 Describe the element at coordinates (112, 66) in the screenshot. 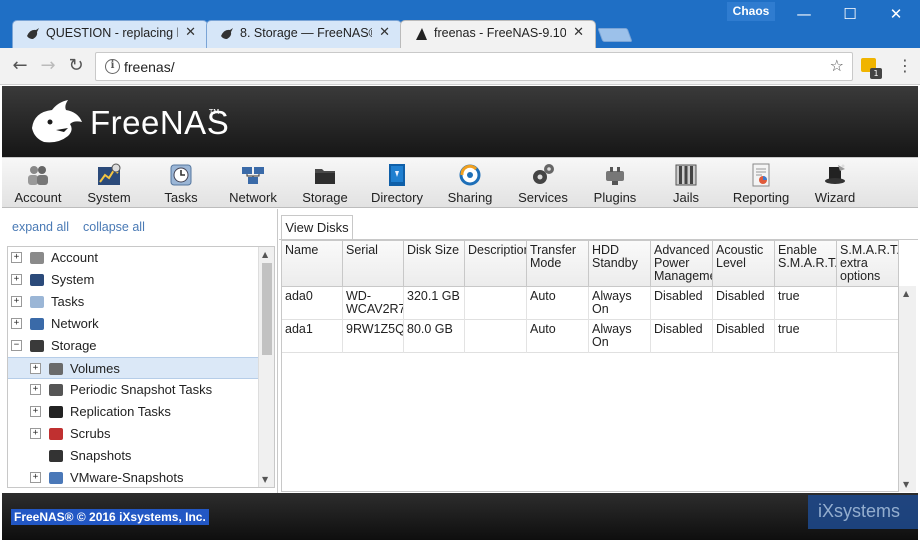

I see `site-info-icon: i` at that location.